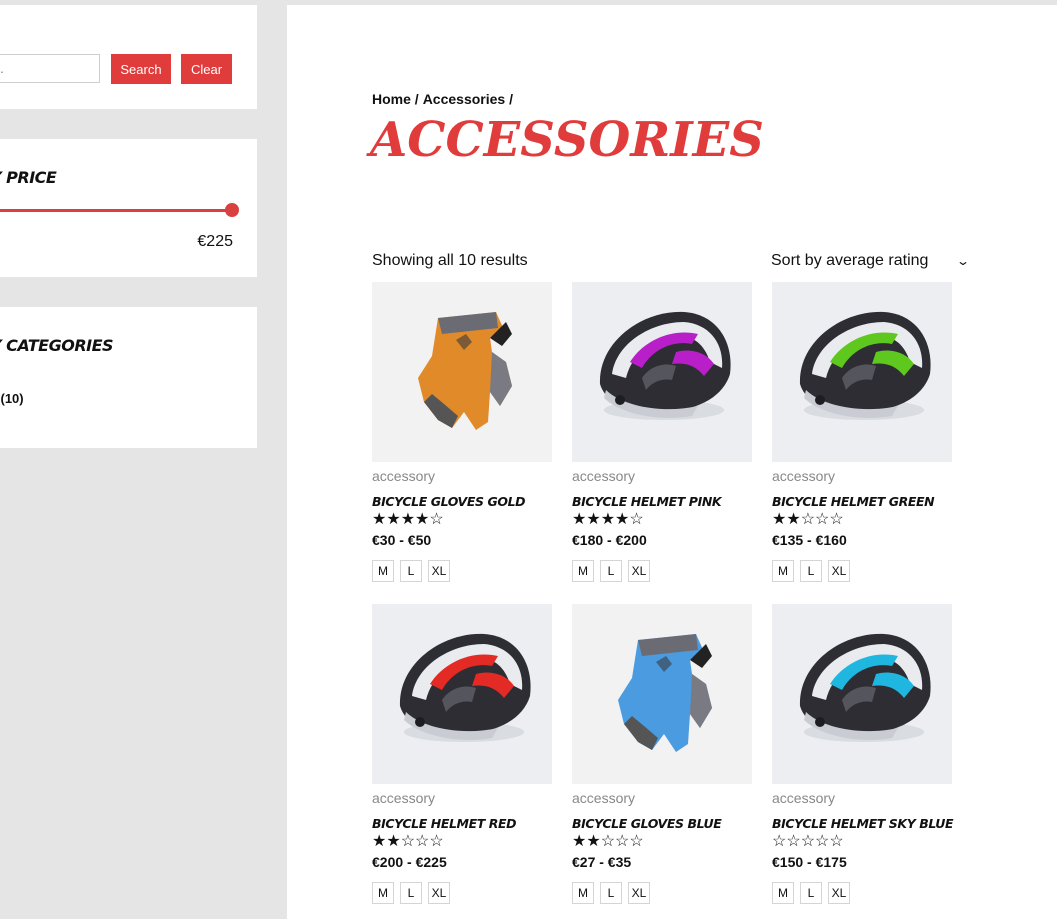  What do you see at coordinates (128, 377) in the screenshot?
I see `categories-widget: Y CATEGORIES s(10)` at bounding box center [128, 377].